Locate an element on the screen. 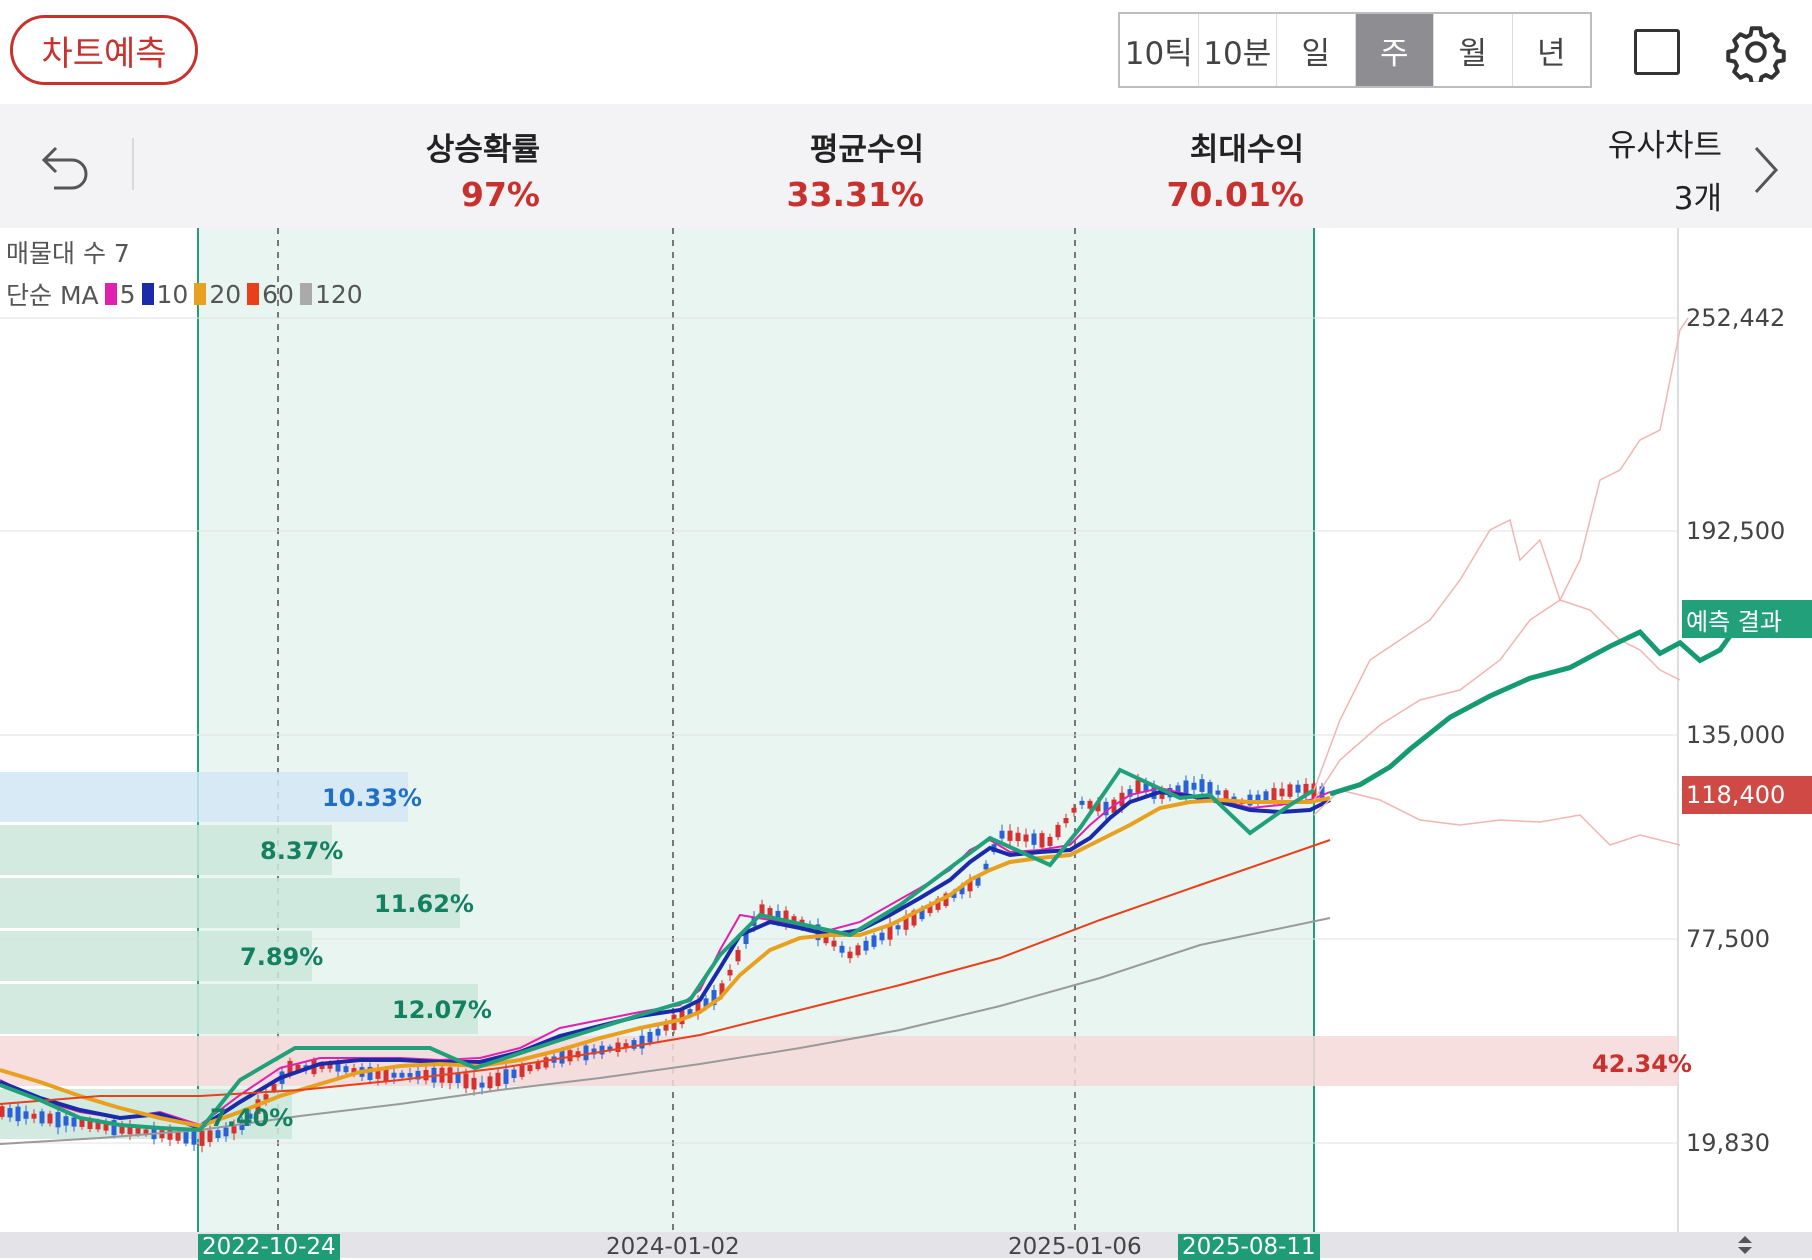  current-price-badge: 118,400 is located at coordinates (1747, 795).